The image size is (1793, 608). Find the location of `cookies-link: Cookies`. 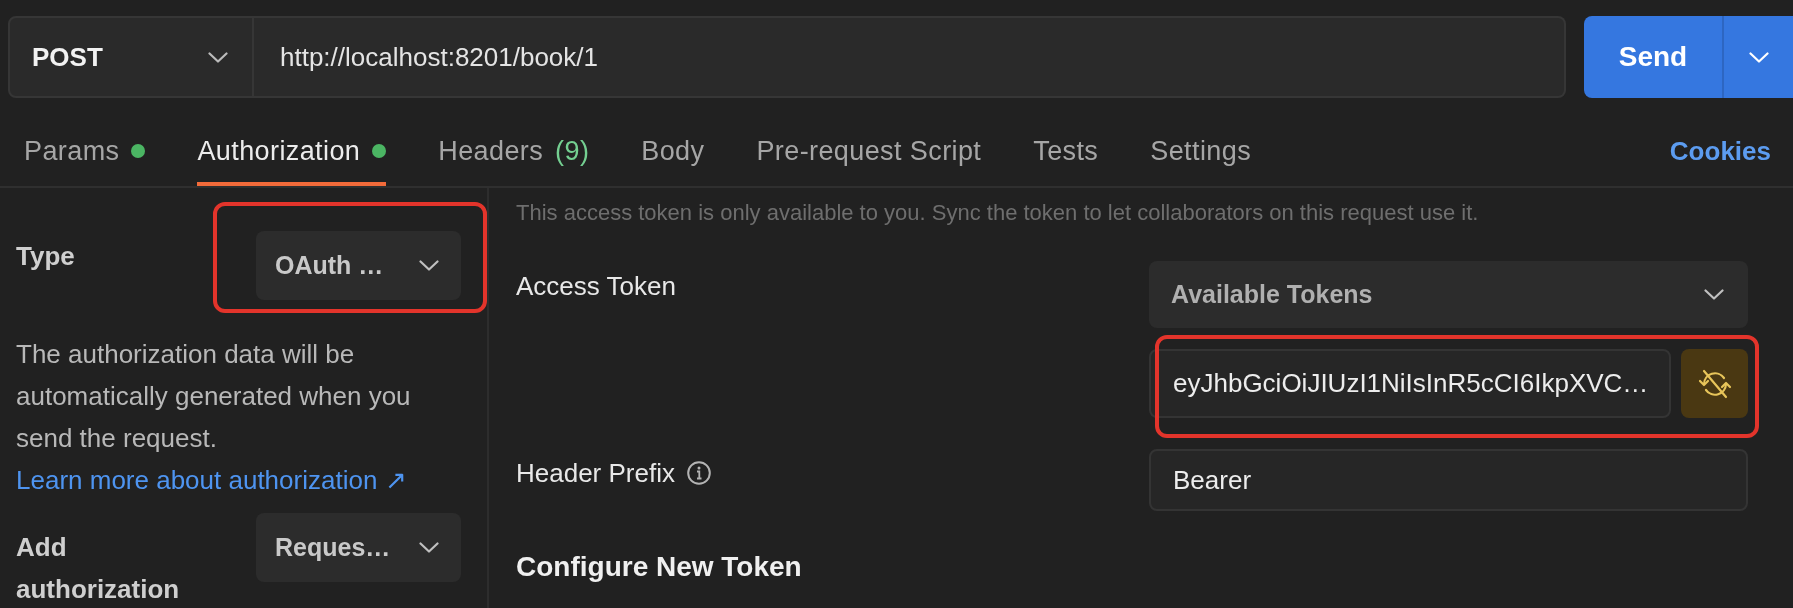

cookies-link: Cookies is located at coordinates (1720, 142).